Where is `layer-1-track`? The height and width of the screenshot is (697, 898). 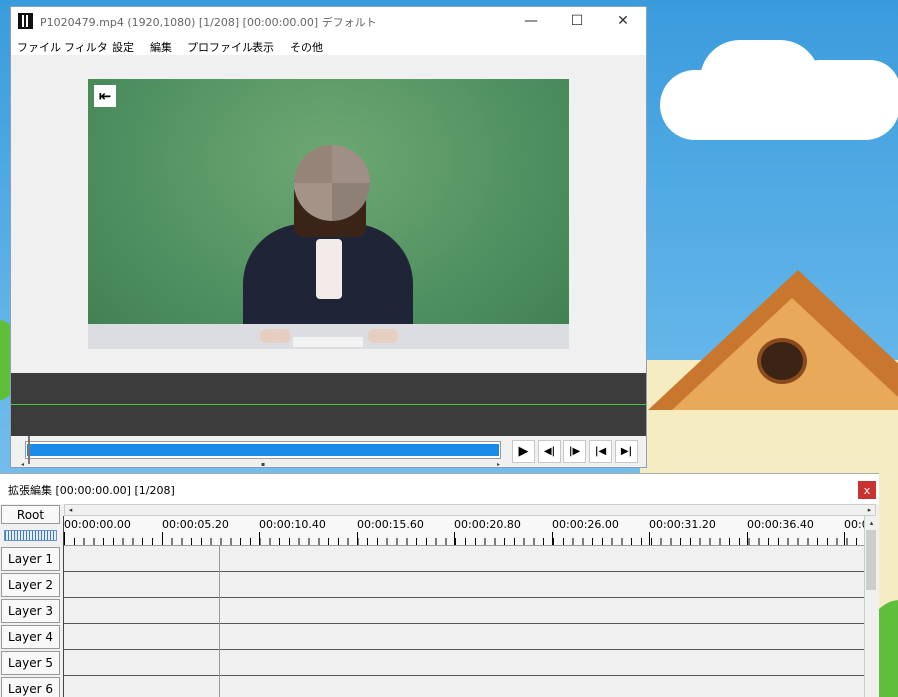
layer-1-track is located at coordinates (464, 559).